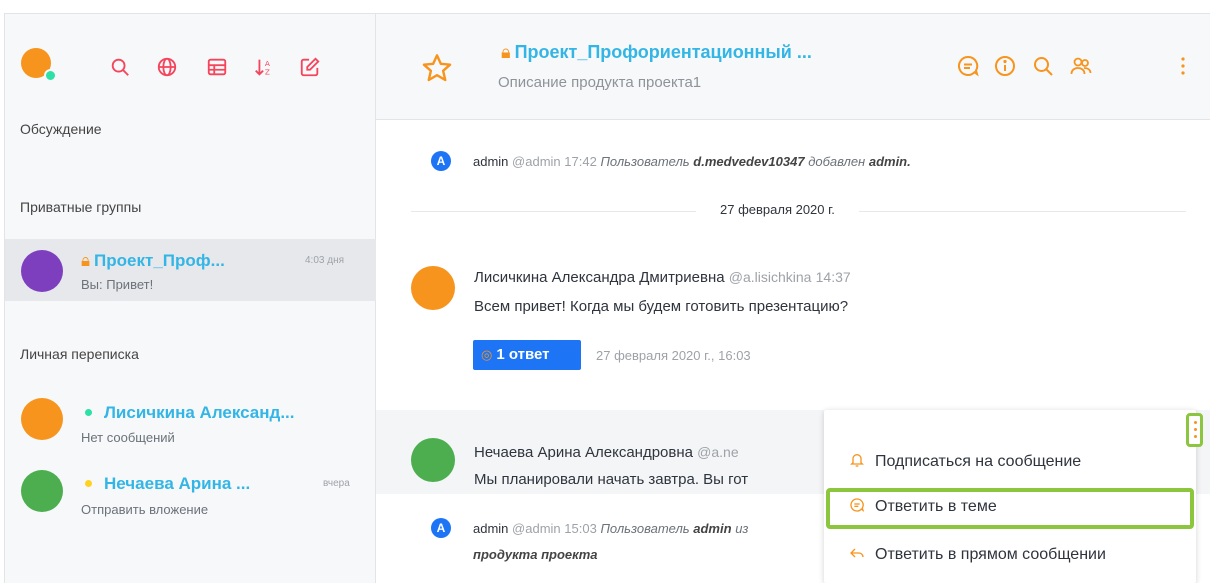 This screenshot has height=583, width=1210. I want to click on directory-globe-icon, so click(167, 67).